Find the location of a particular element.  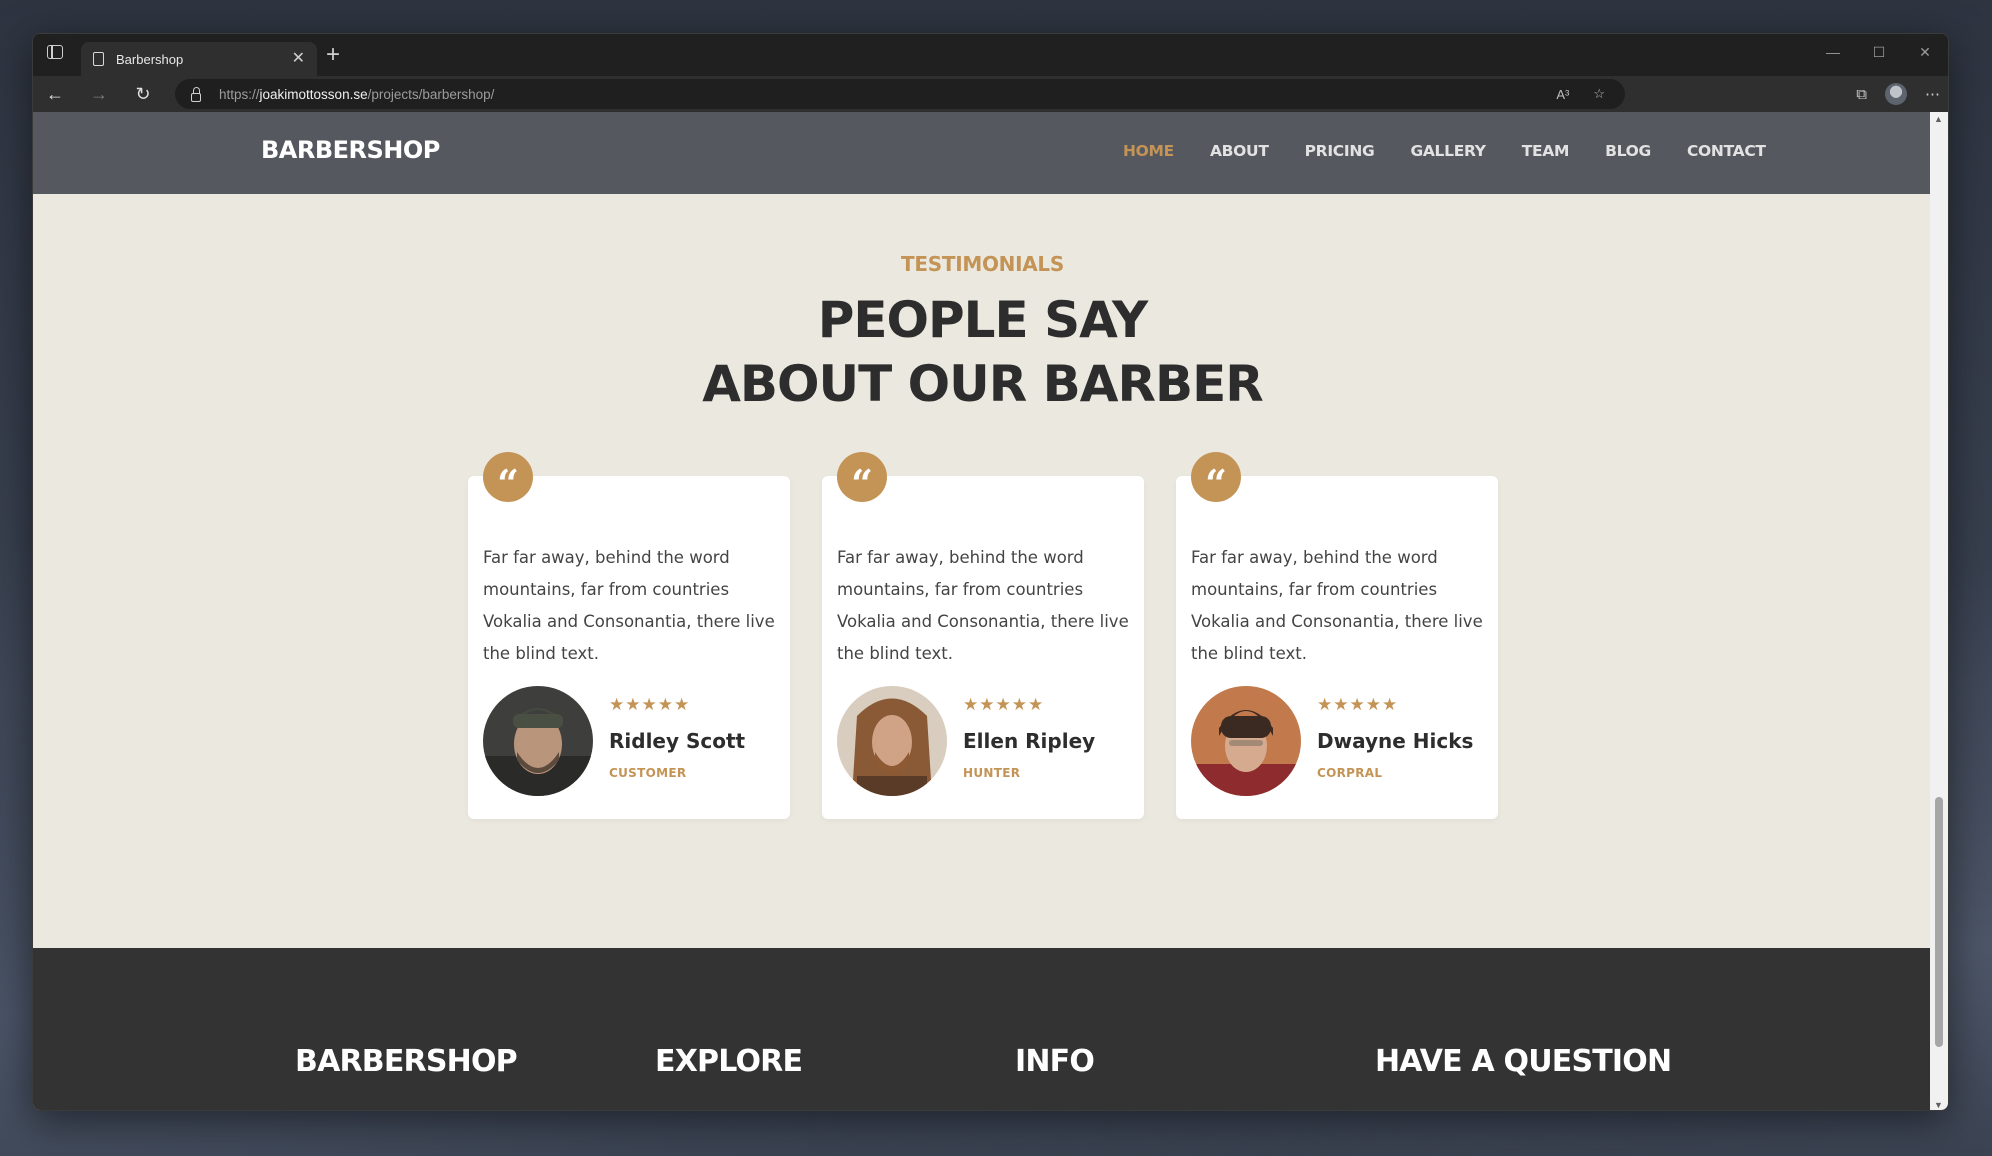

page-icon is located at coordinates (98, 59).